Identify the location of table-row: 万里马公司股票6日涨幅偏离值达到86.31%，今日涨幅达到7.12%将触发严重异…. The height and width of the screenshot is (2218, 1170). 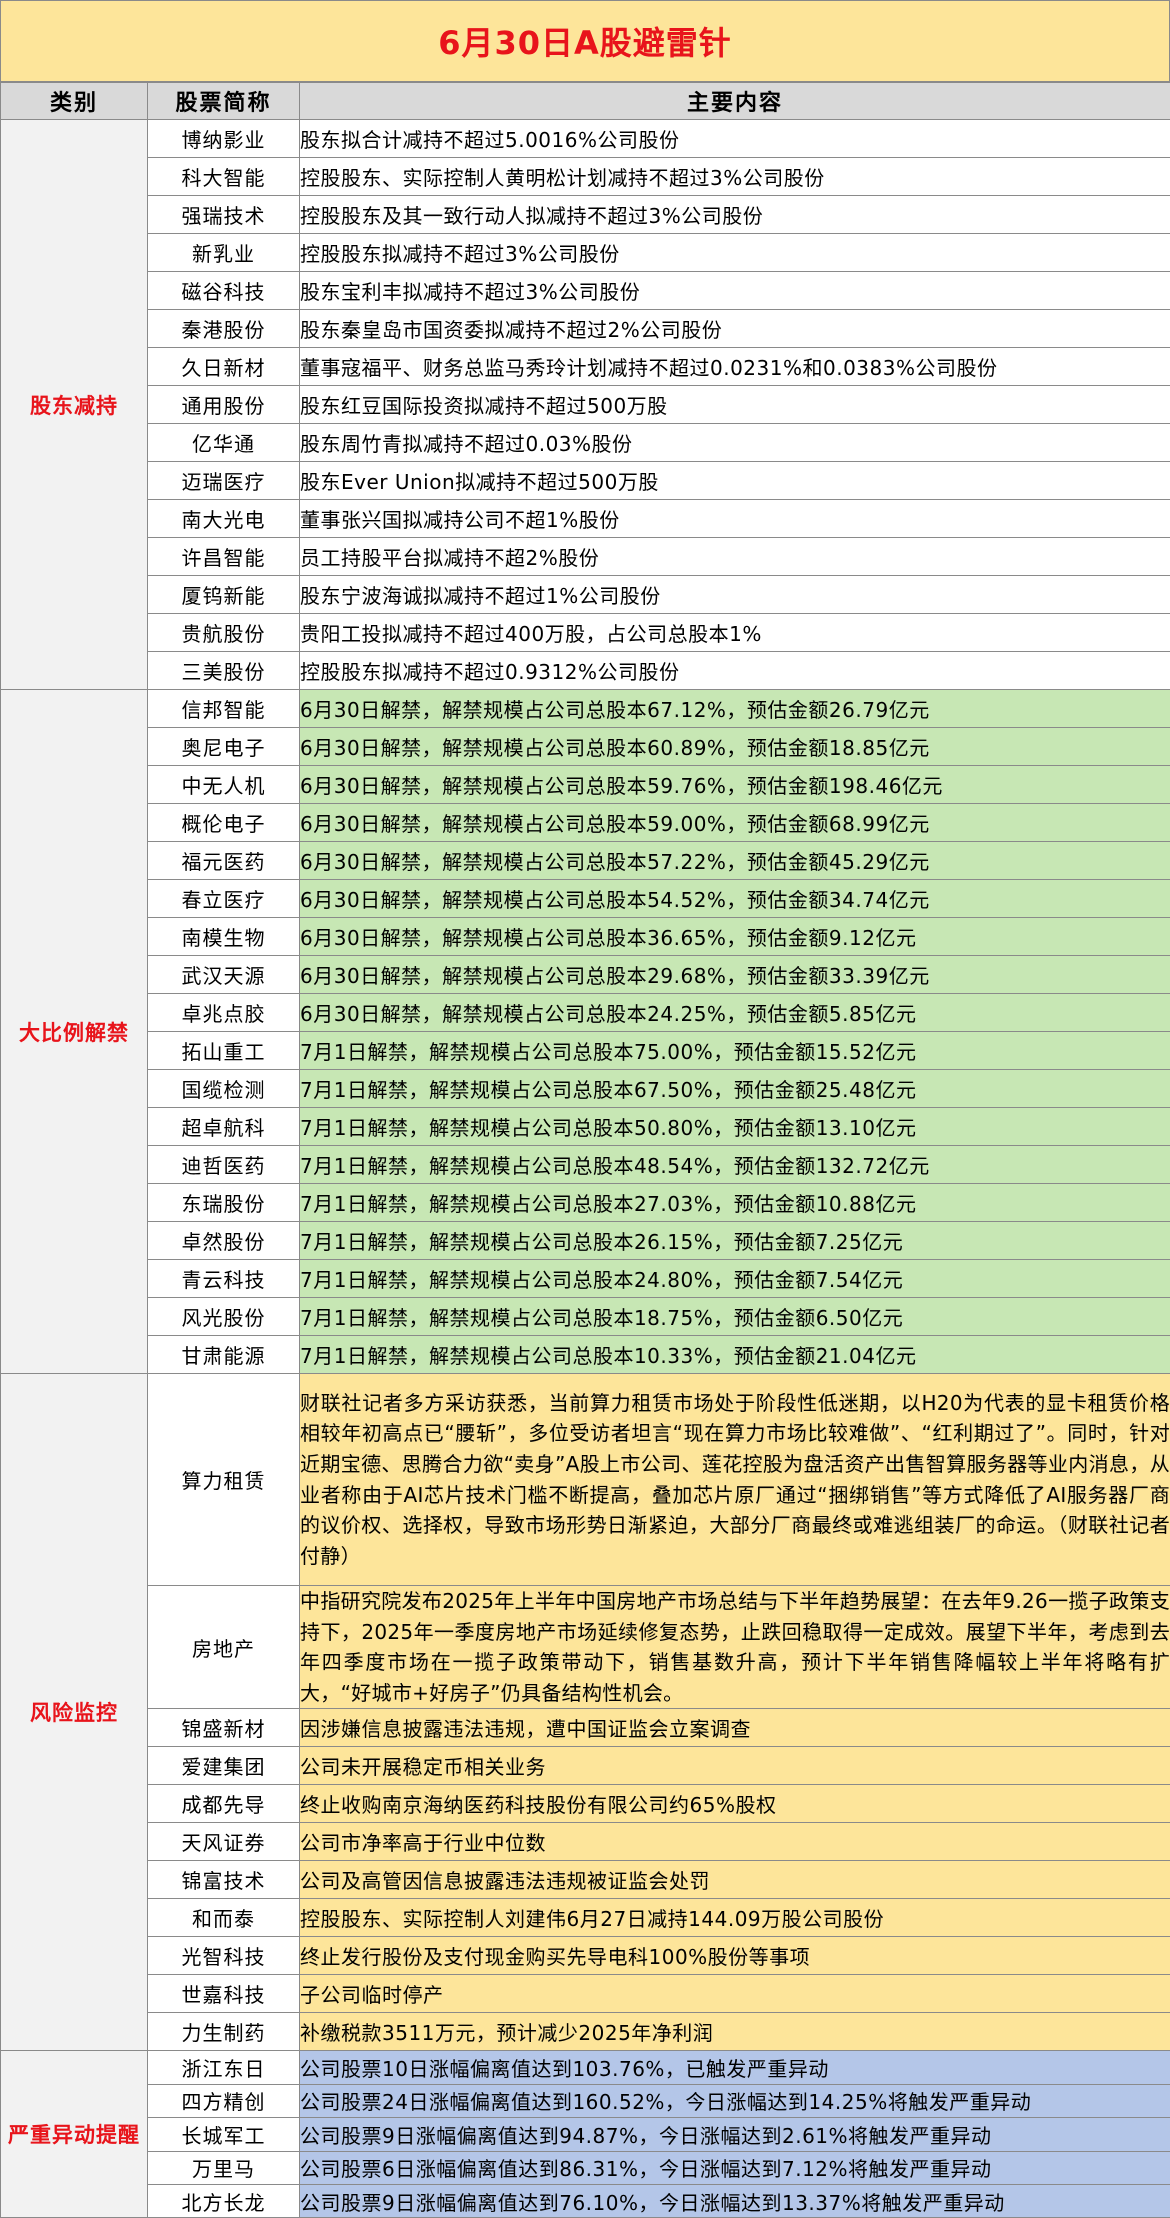
(585, 2167).